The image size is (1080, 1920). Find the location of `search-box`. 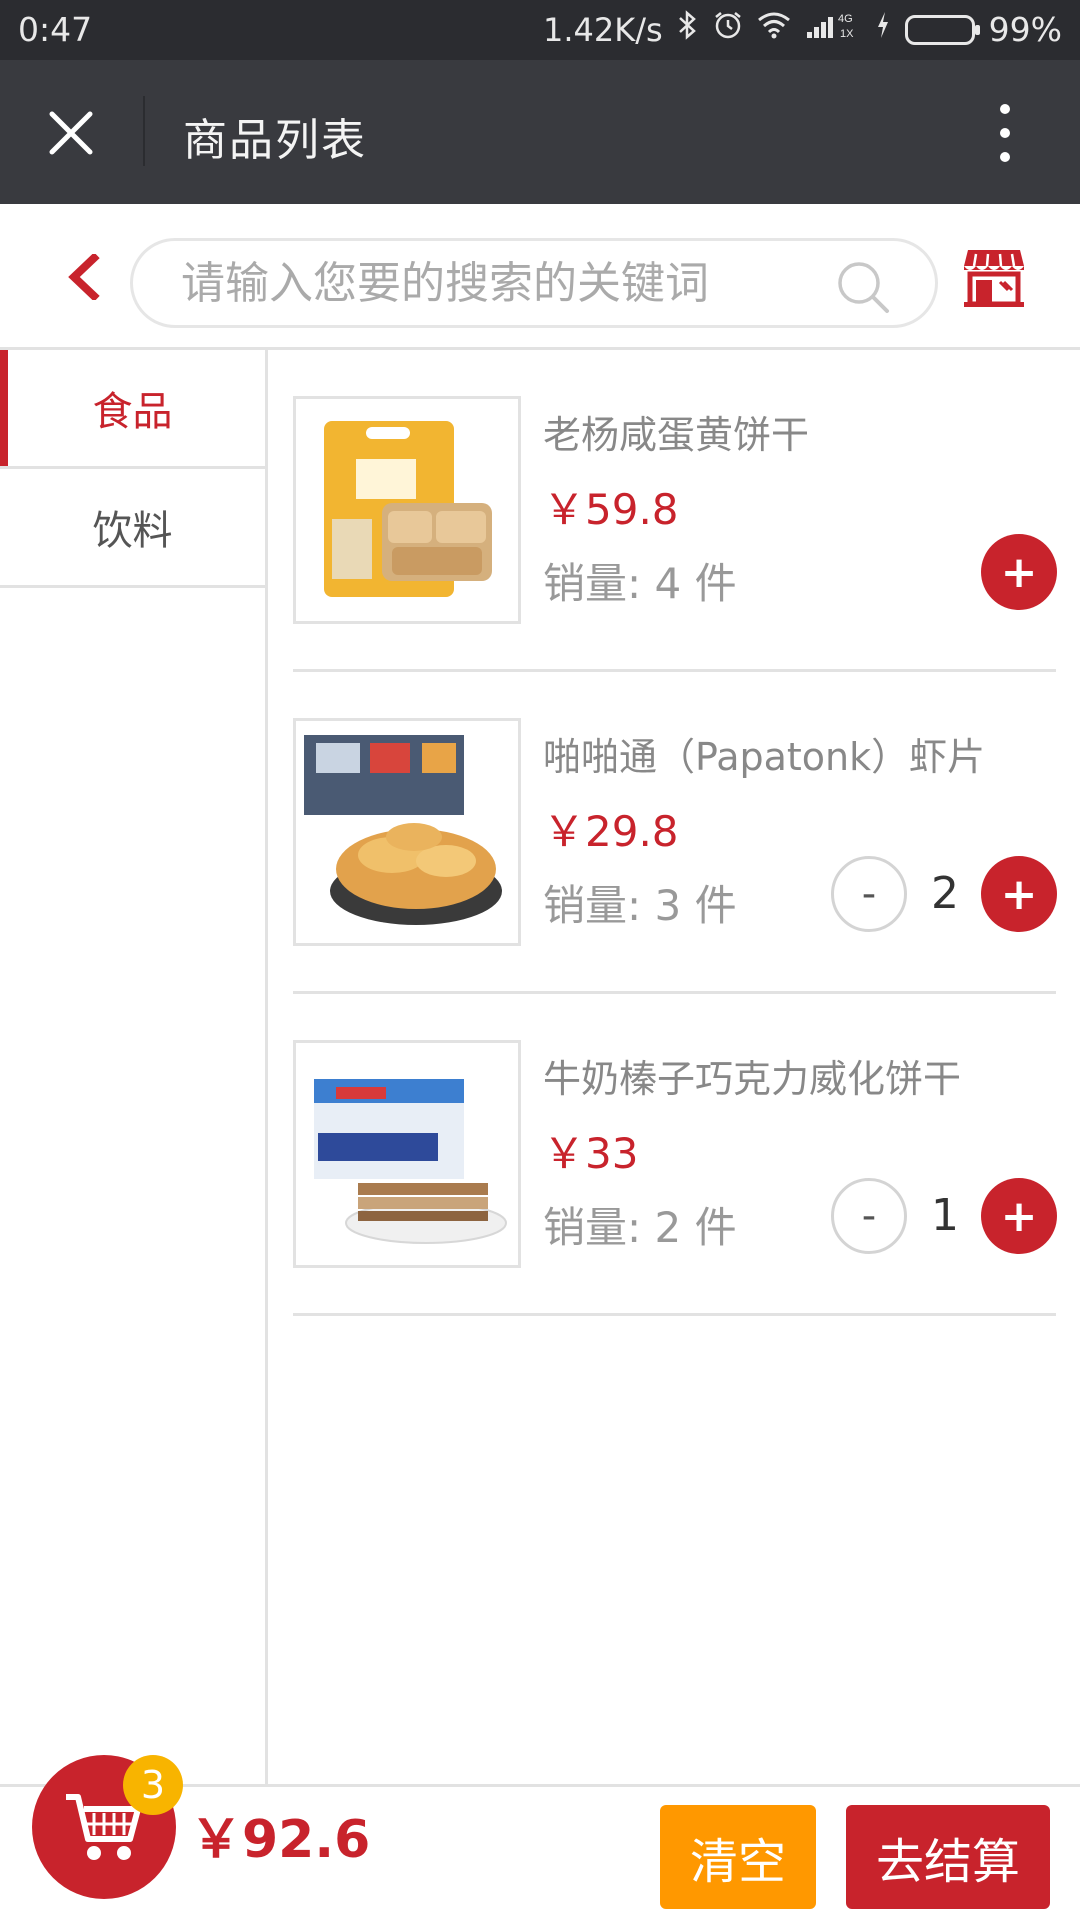

search-box is located at coordinates (534, 283).